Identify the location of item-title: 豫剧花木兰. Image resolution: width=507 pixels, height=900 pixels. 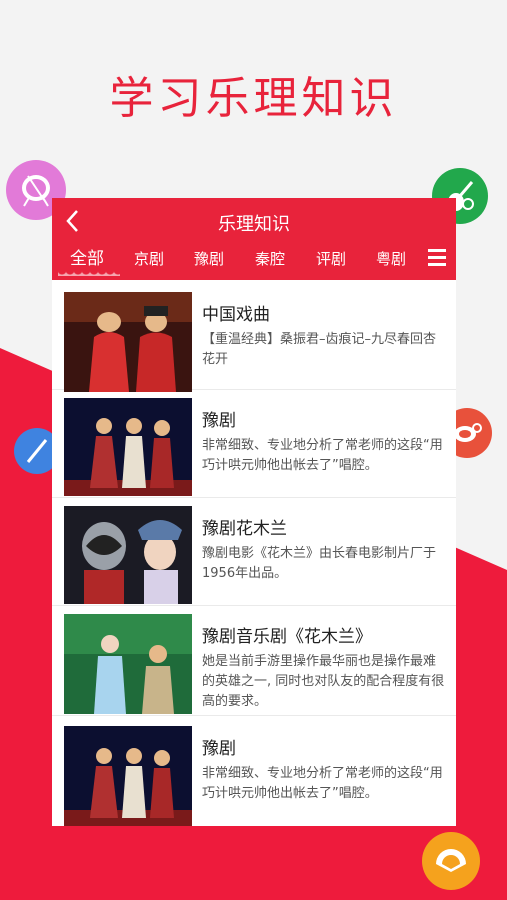
(244, 529).